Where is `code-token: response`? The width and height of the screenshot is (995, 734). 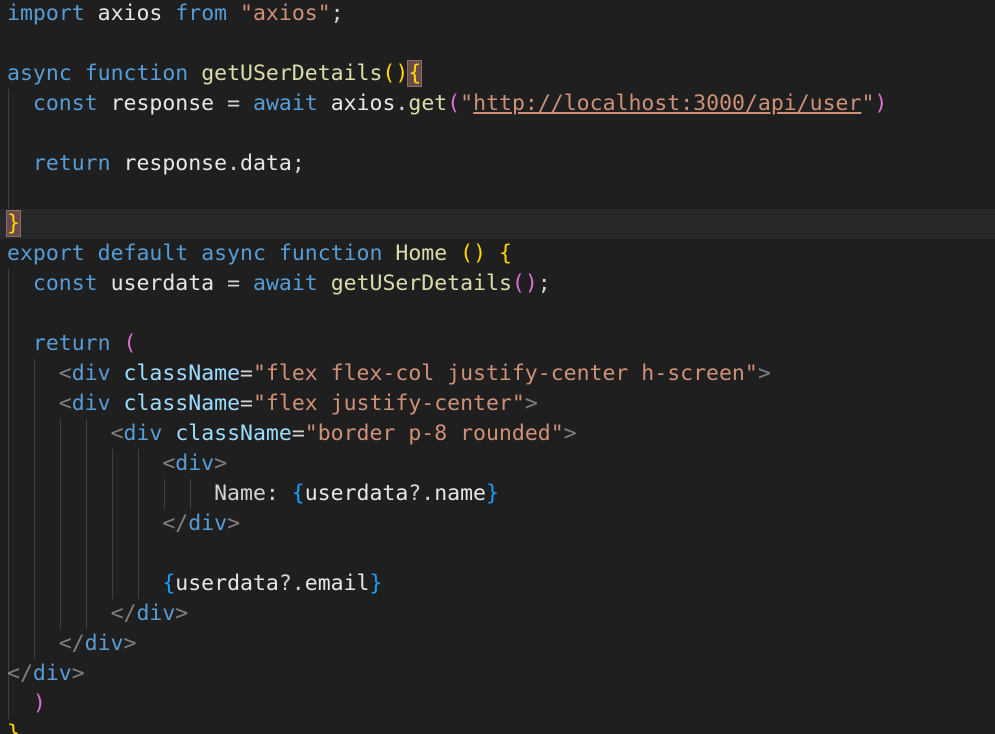
code-token: response is located at coordinates (162, 103).